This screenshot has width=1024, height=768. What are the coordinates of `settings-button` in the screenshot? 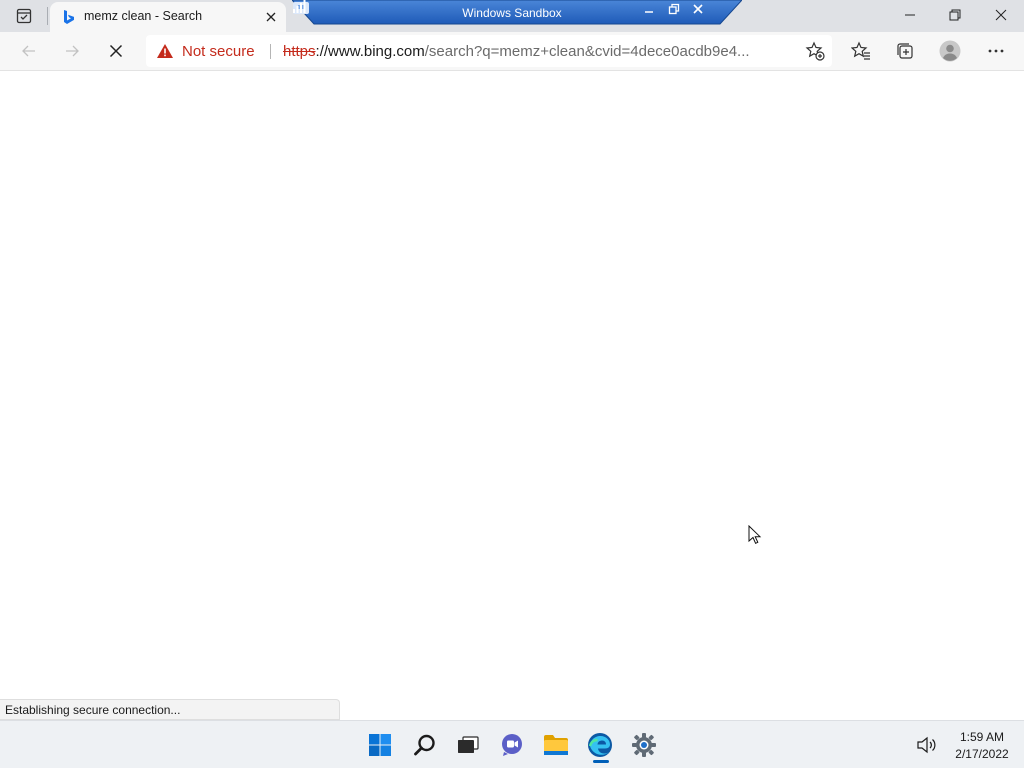 It's located at (644, 745).